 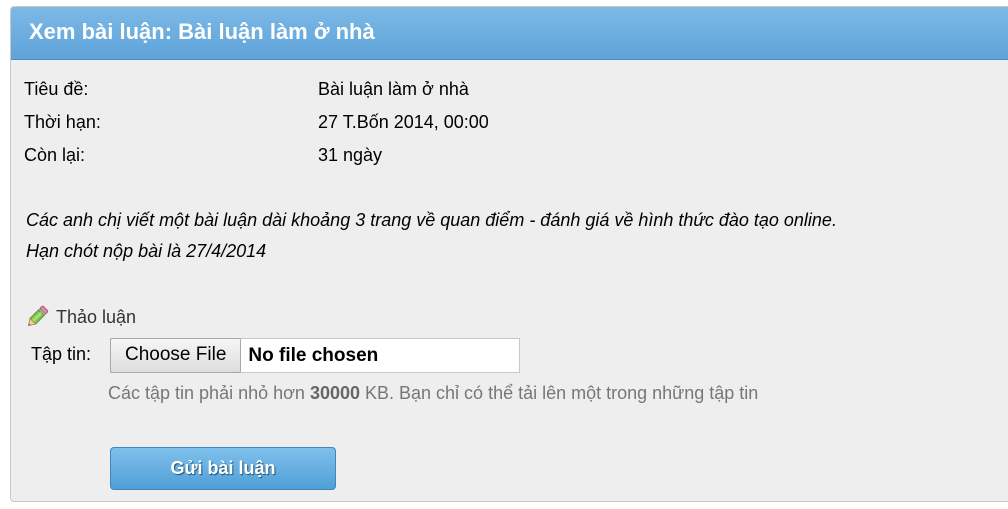 I want to click on deadline-label: Thời hạn:, so click(x=62, y=122).